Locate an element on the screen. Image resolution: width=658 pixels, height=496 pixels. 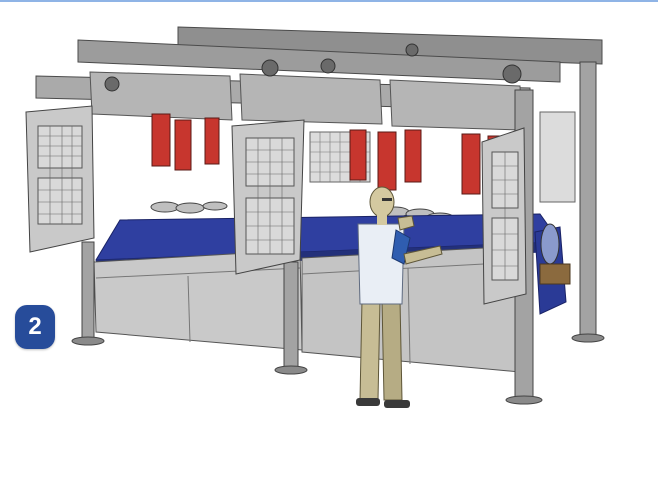
center-guard-door is located at coordinates (268, 197).